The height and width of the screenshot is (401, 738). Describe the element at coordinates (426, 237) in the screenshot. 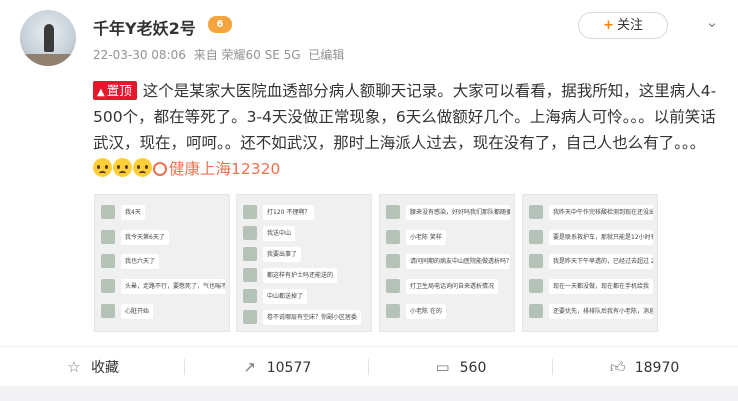

I see `chat-bubble: 小老陈 笑样` at that location.